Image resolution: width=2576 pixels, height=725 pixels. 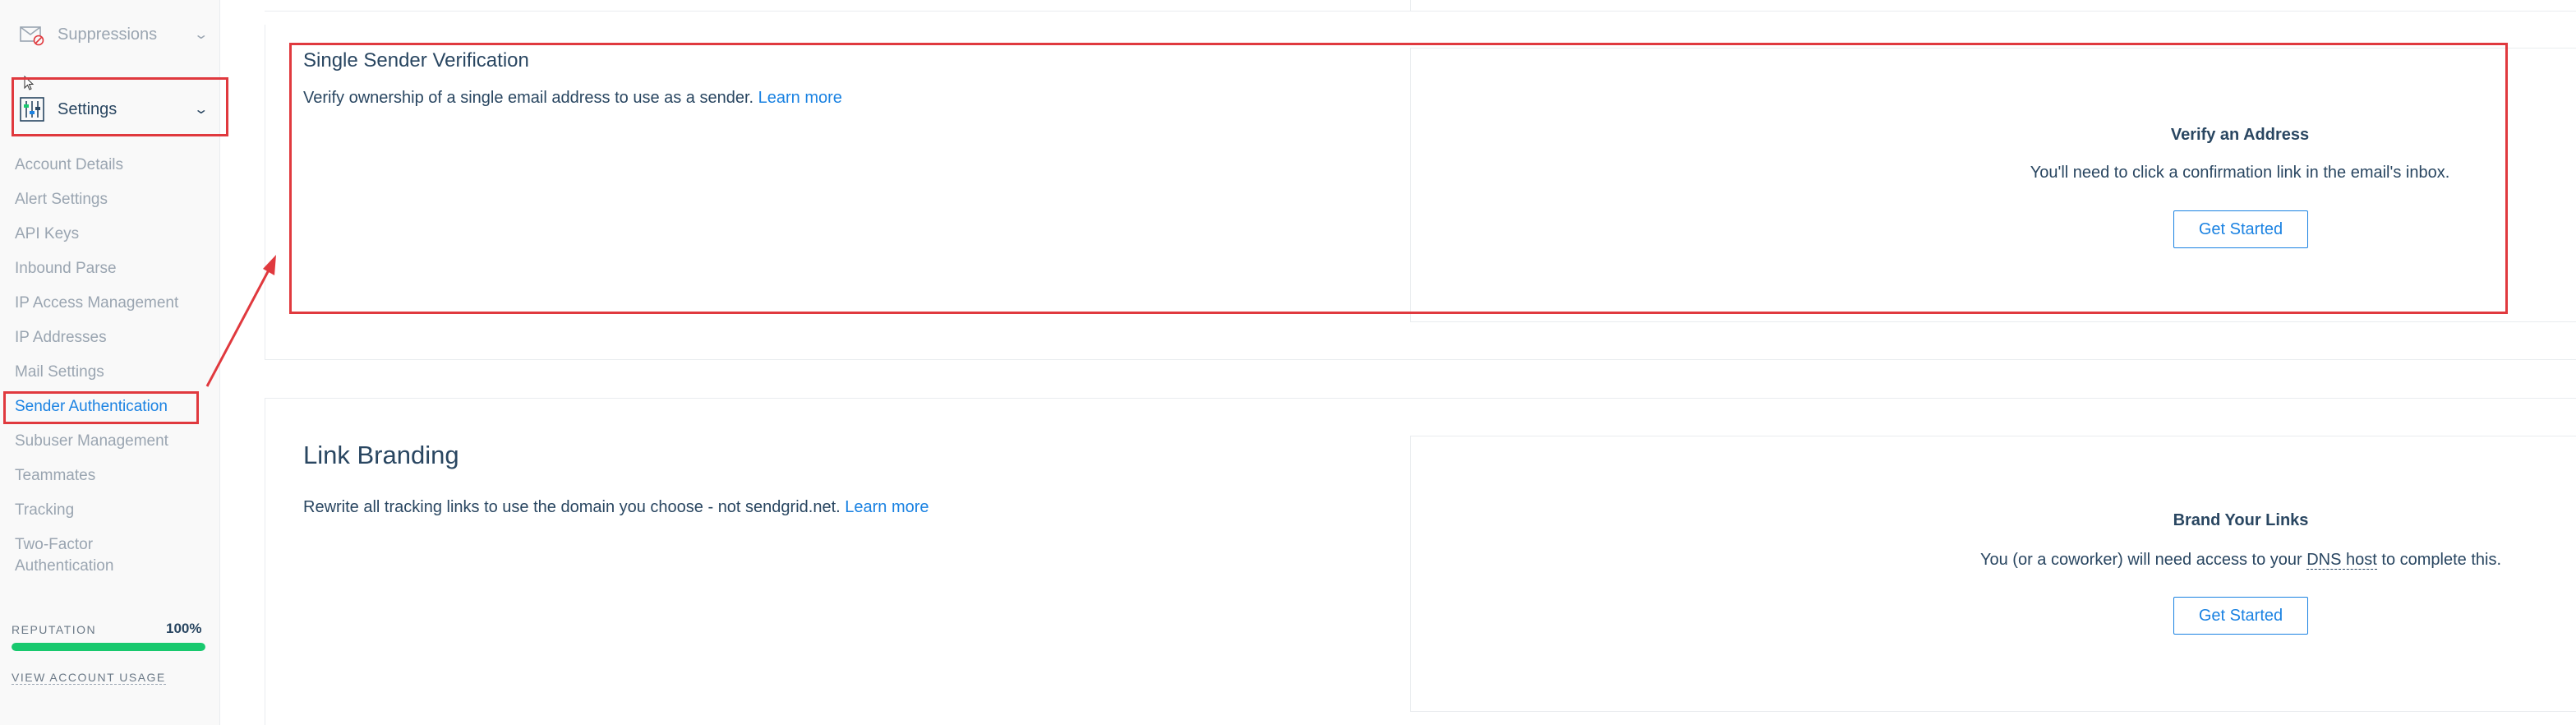 I want to click on envelope-block-icon, so click(x=32, y=36).